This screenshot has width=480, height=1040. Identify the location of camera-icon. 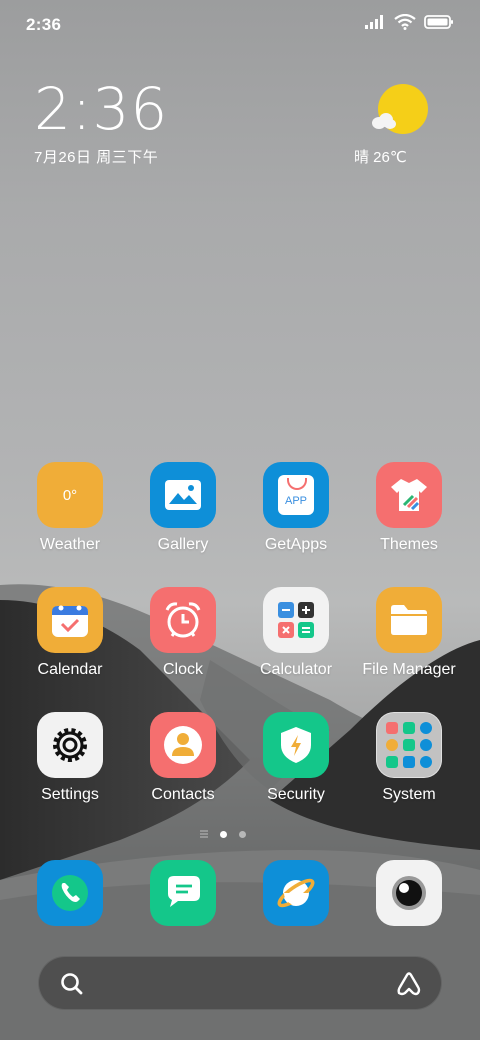
(409, 893).